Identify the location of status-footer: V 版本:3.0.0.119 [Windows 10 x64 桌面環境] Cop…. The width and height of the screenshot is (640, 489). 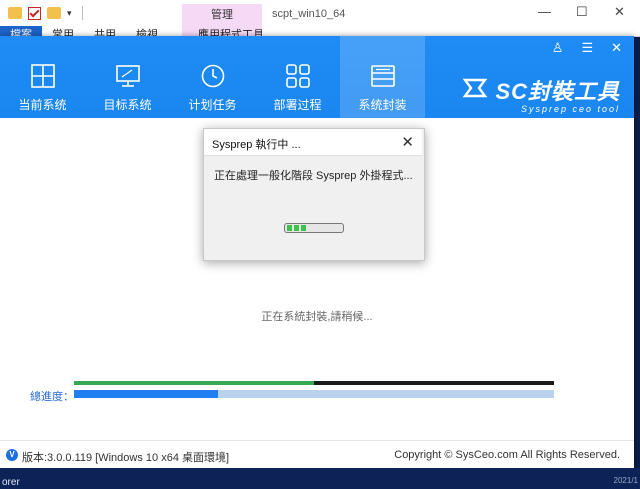
(317, 454).